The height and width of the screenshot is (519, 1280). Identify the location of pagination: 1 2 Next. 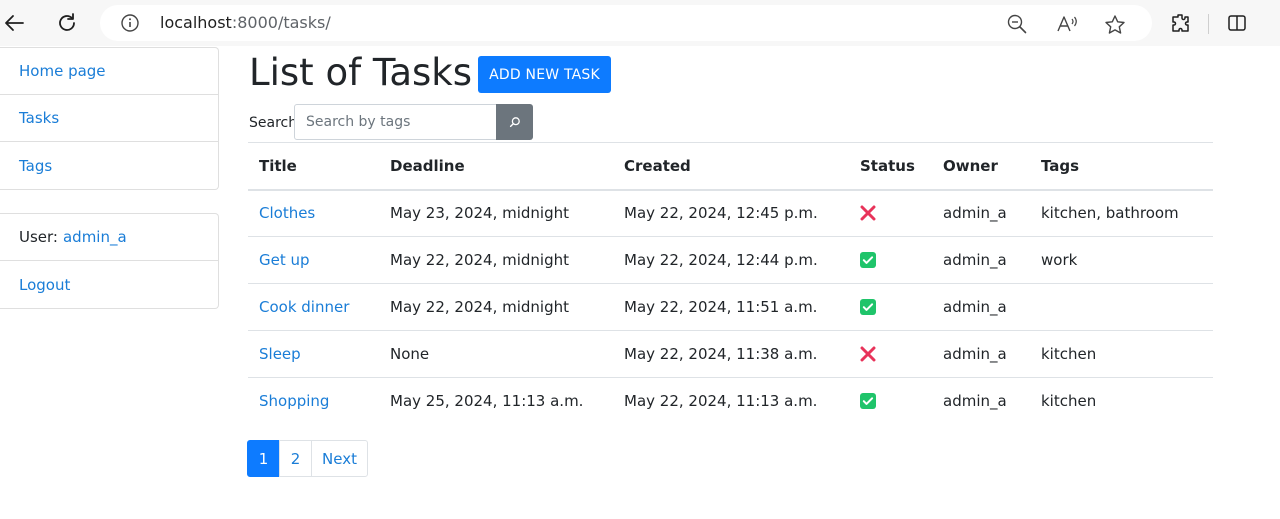
(307, 458).